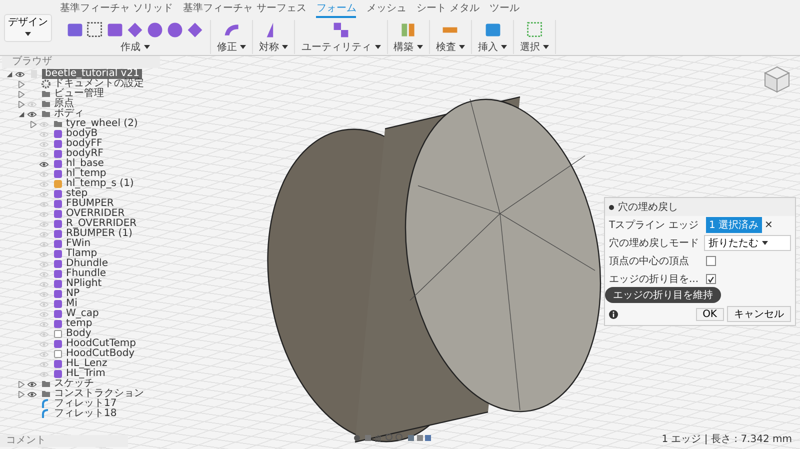 This screenshot has width=800, height=449. I want to click on tree-item: tyre_wheel (2), so click(81, 124).